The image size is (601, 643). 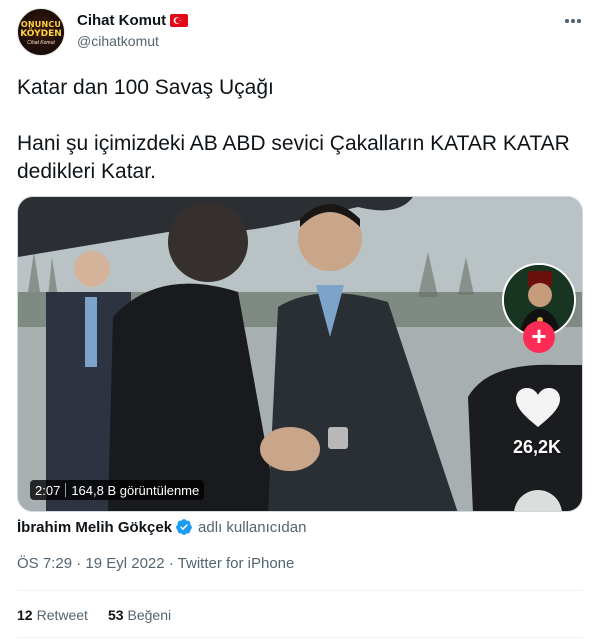 I want to click on video-attribution: İbrahim Melih Gökçek adlı kullanıcıdan, so click(x=161, y=527).